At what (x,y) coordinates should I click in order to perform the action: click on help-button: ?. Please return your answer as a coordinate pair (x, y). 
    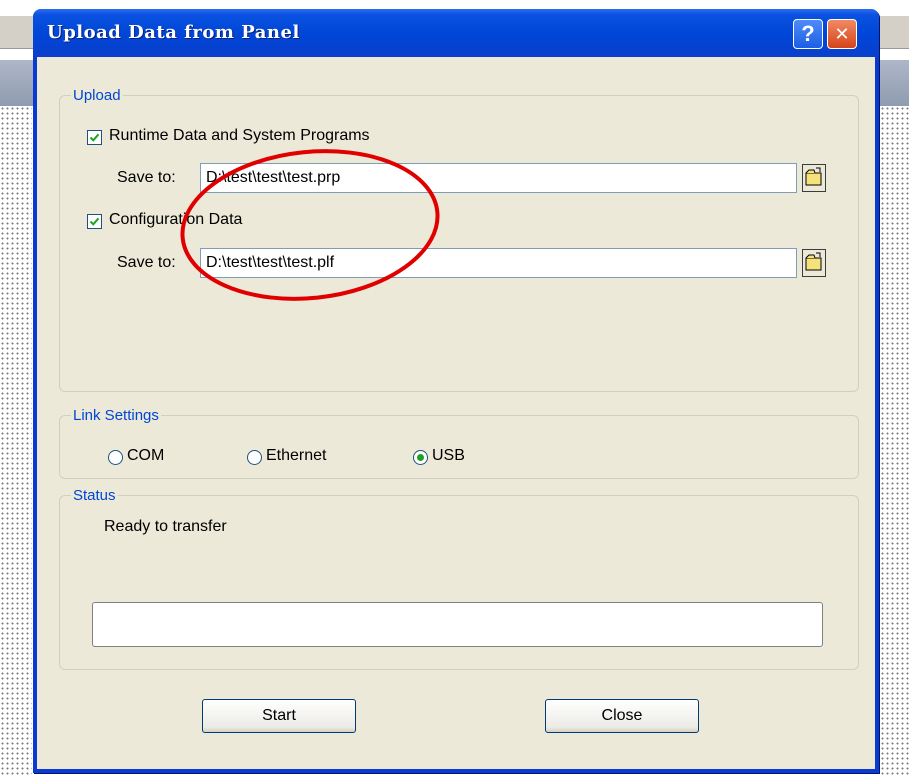
    Looking at the image, I should click on (808, 34).